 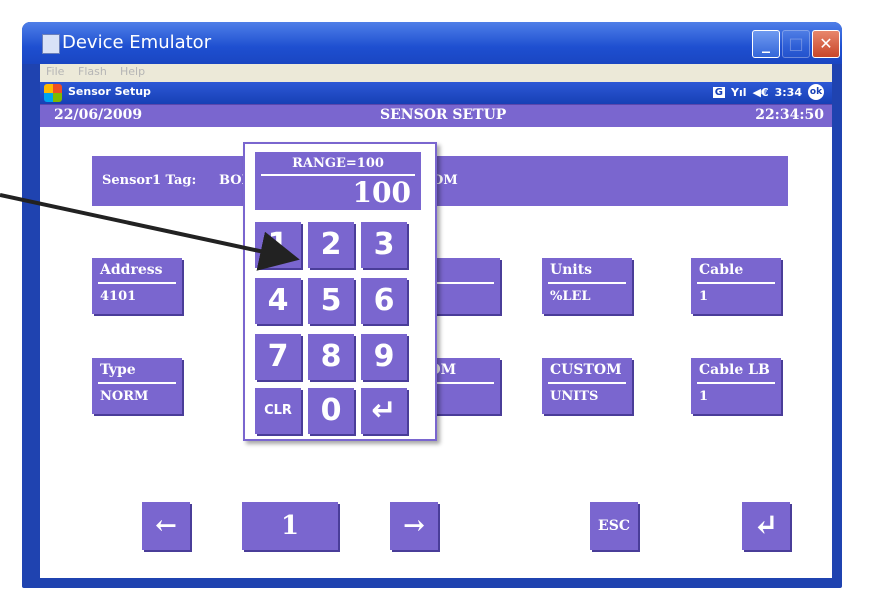 I want to click on callout-arrow, so click(x=150, y=232).